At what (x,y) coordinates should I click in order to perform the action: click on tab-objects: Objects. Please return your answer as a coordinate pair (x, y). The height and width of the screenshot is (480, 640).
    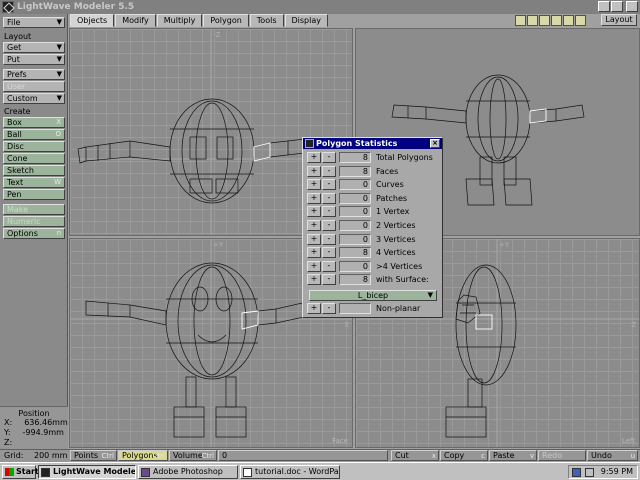
    Looking at the image, I should click on (92, 20).